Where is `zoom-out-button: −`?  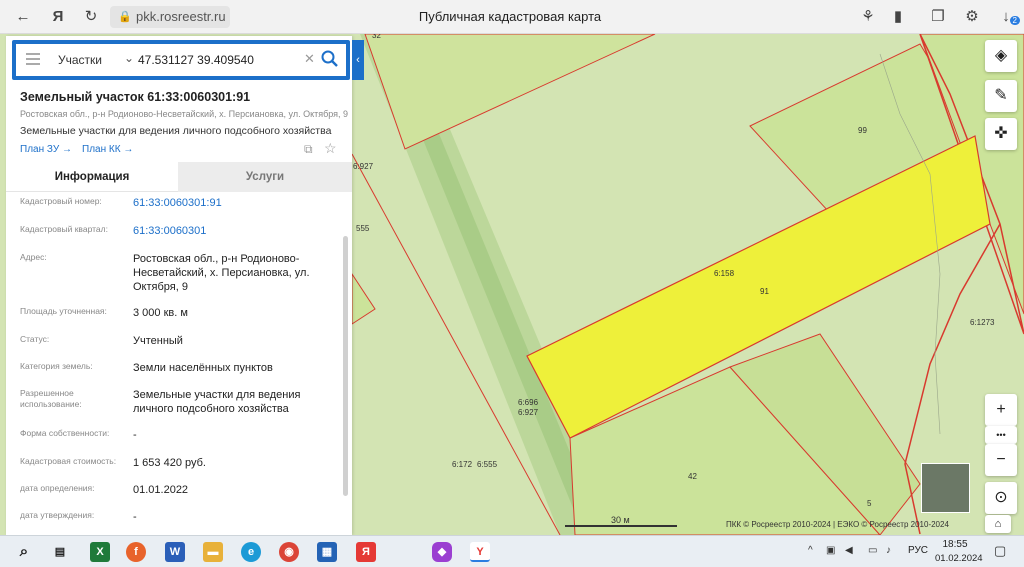
zoom-out-button: − is located at coordinates (1001, 460).